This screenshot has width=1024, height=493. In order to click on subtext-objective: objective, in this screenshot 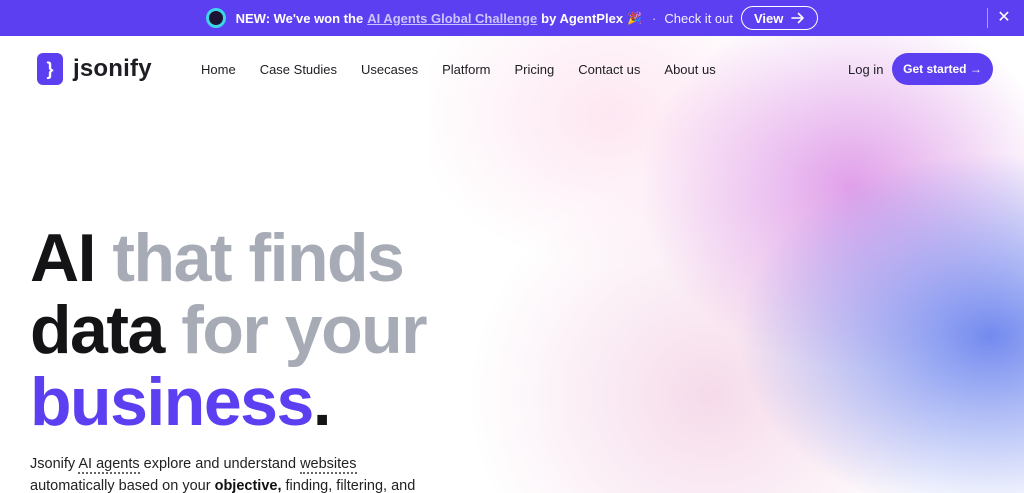, I will do `click(248, 485)`.